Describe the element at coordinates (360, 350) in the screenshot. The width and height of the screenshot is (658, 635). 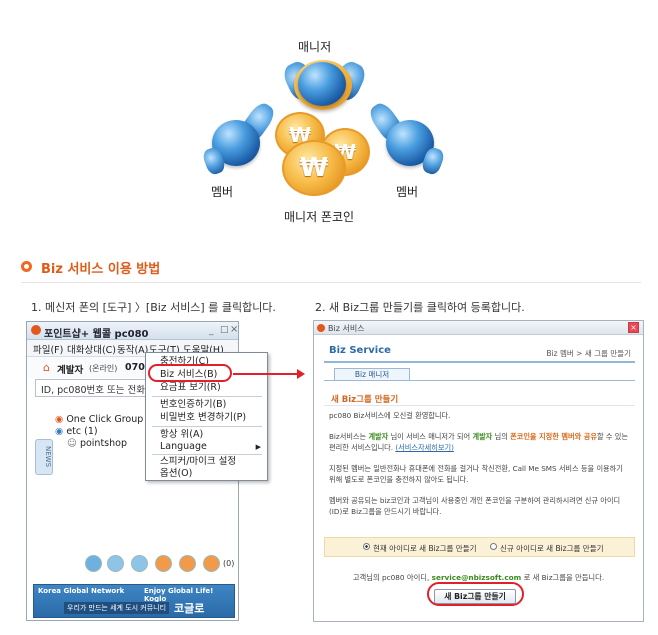
I see `biz-brand: Biz Service` at that location.